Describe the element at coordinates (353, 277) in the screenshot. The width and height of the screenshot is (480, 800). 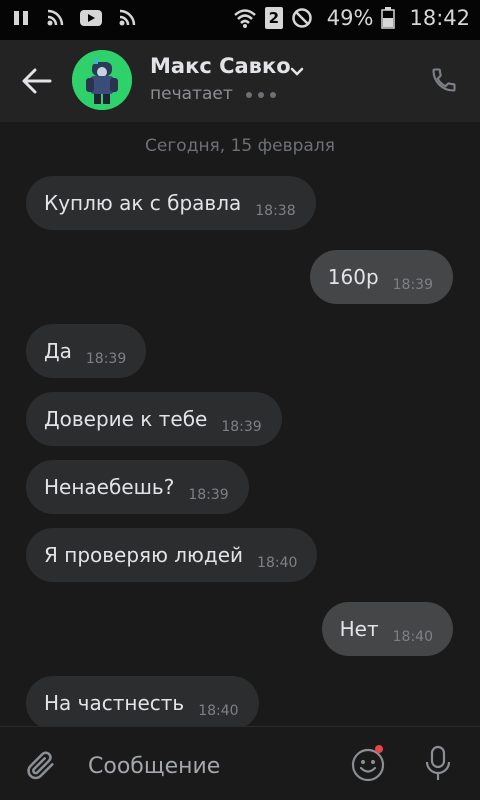
I see `message-text: 160р` at that location.